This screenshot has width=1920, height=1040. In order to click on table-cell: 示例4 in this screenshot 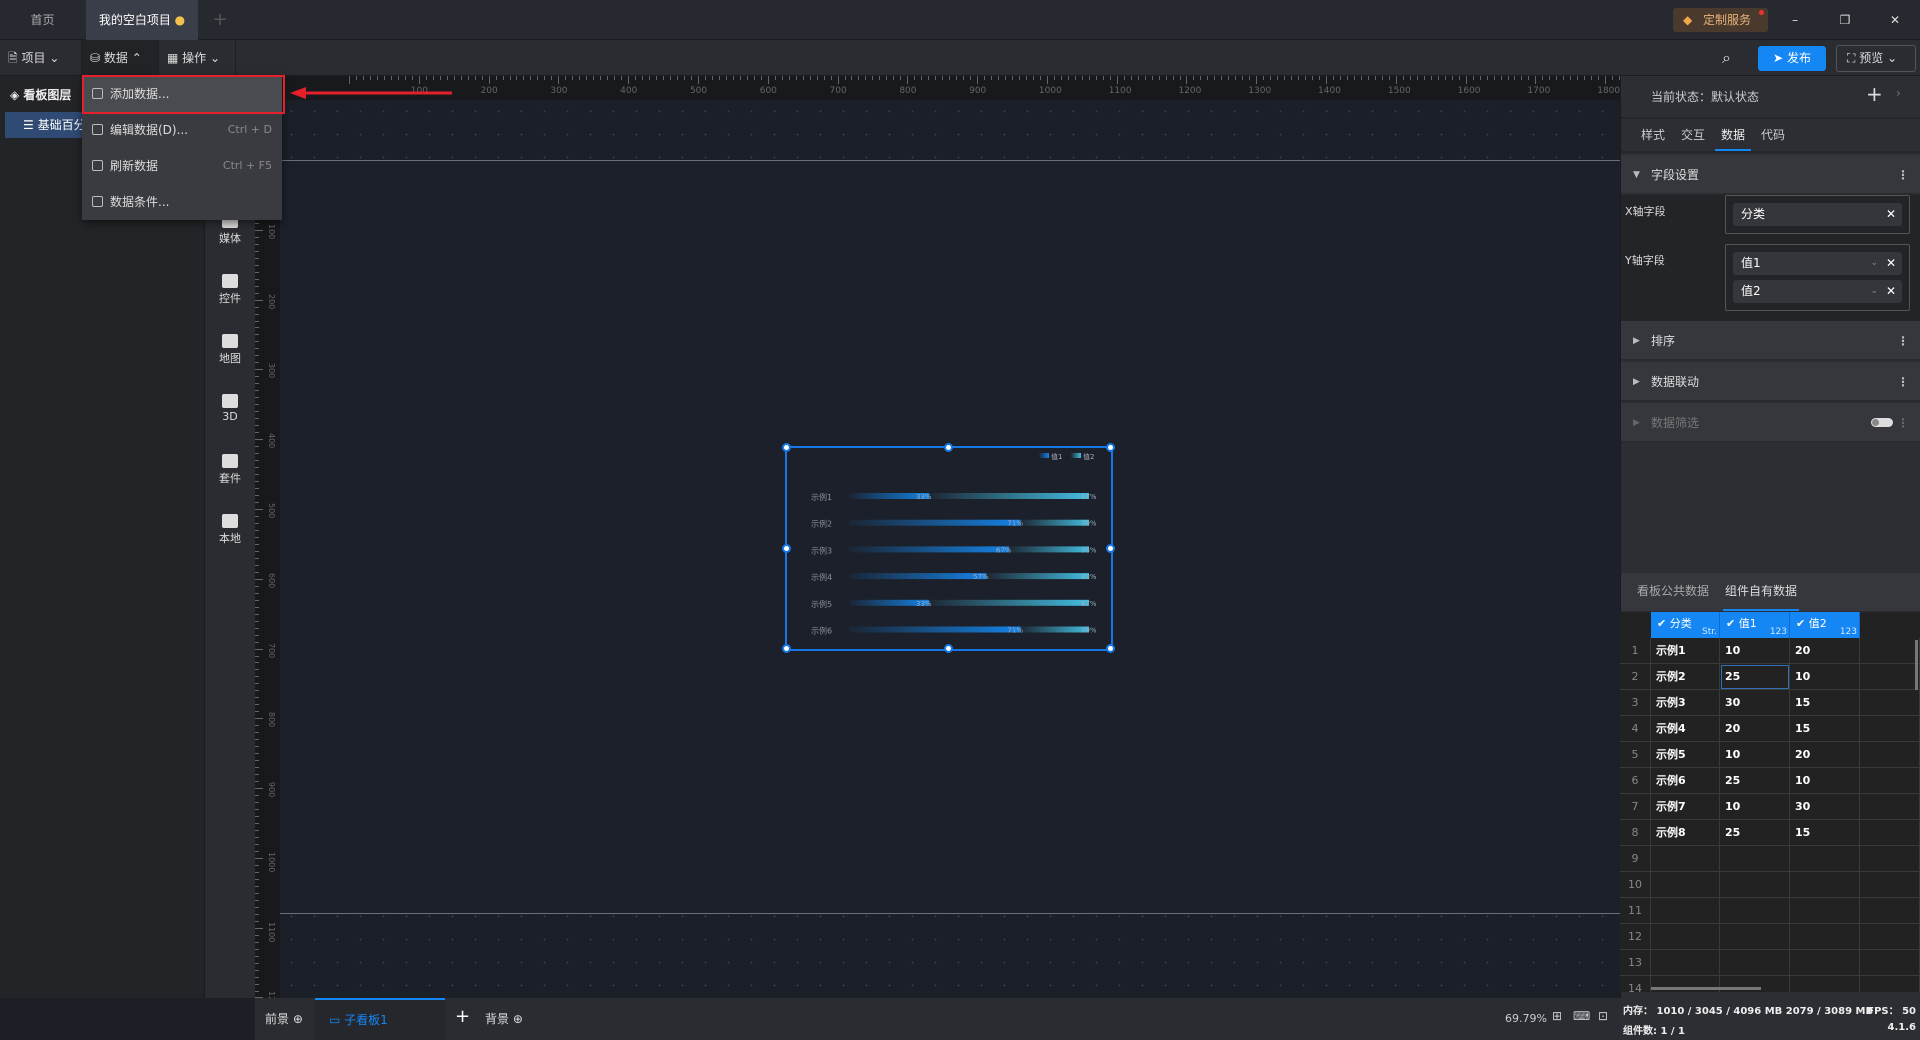, I will do `click(1685, 729)`.